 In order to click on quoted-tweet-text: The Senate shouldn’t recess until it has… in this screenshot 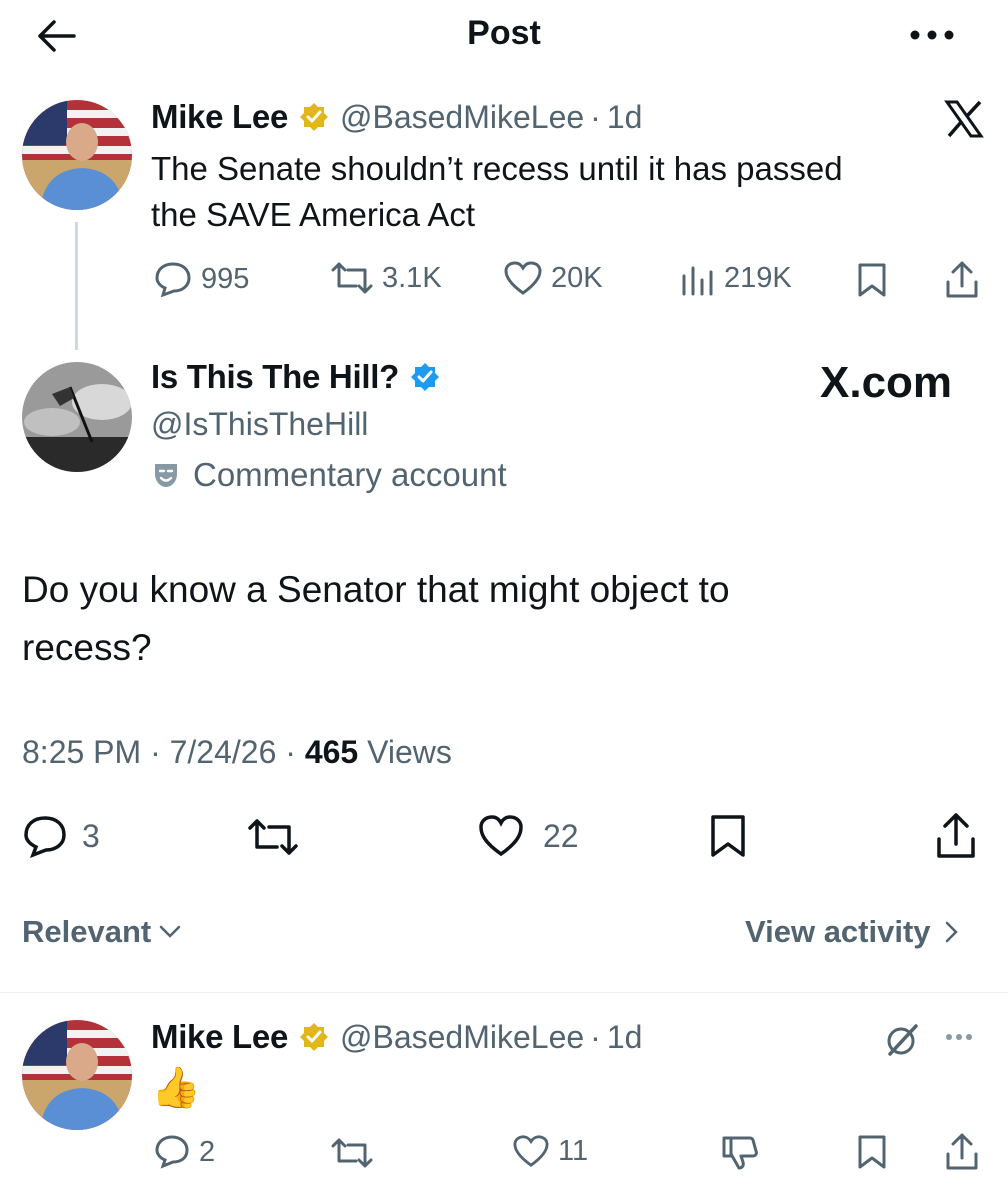, I will do `click(497, 192)`.